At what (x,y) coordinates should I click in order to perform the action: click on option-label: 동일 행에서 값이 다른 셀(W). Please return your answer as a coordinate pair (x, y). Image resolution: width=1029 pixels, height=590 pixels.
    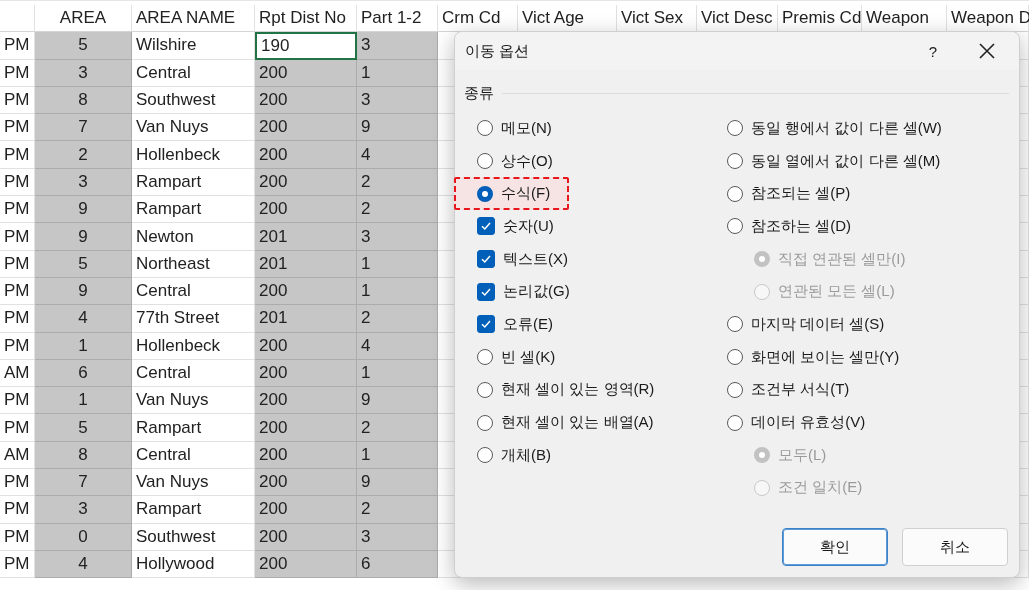
    Looking at the image, I should click on (846, 128).